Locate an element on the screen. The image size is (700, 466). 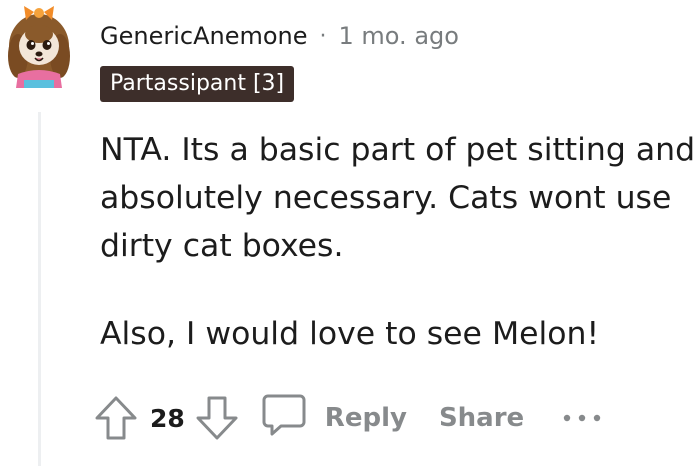
reply-label: Reply is located at coordinates (365, 418).